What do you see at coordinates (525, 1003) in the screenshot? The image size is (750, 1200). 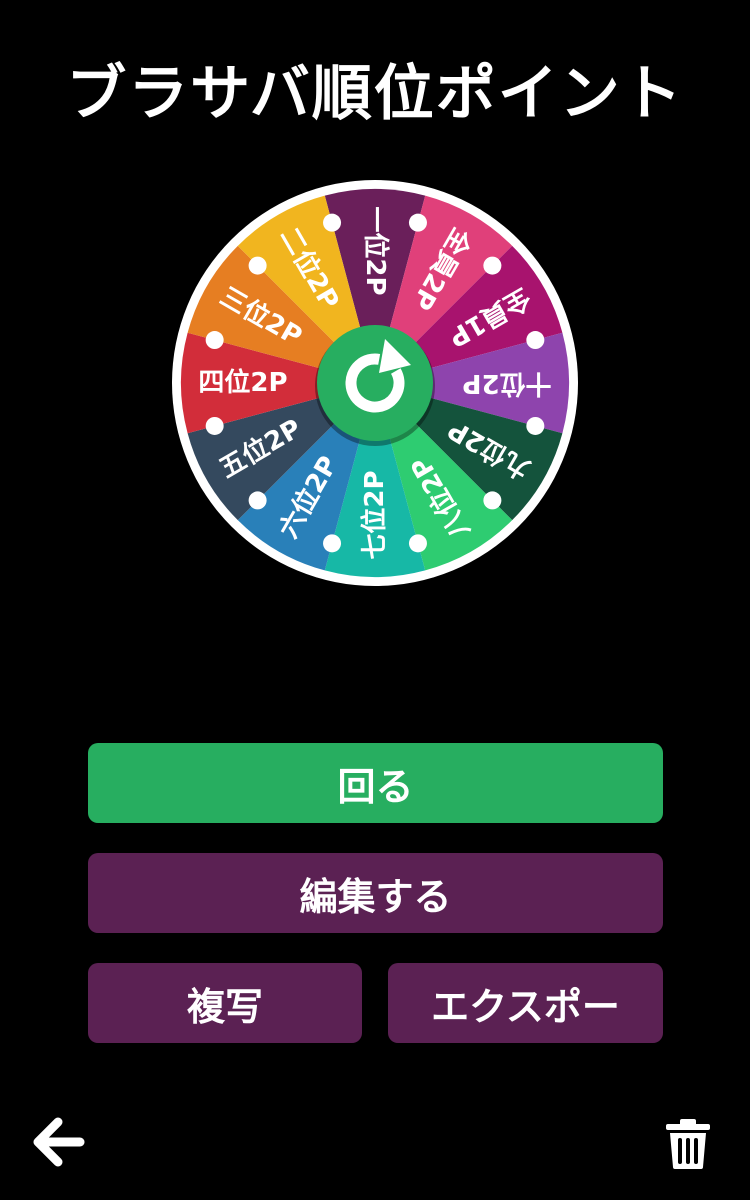 I see `export-button: エクスポー` at bounding box center [525, 1003].